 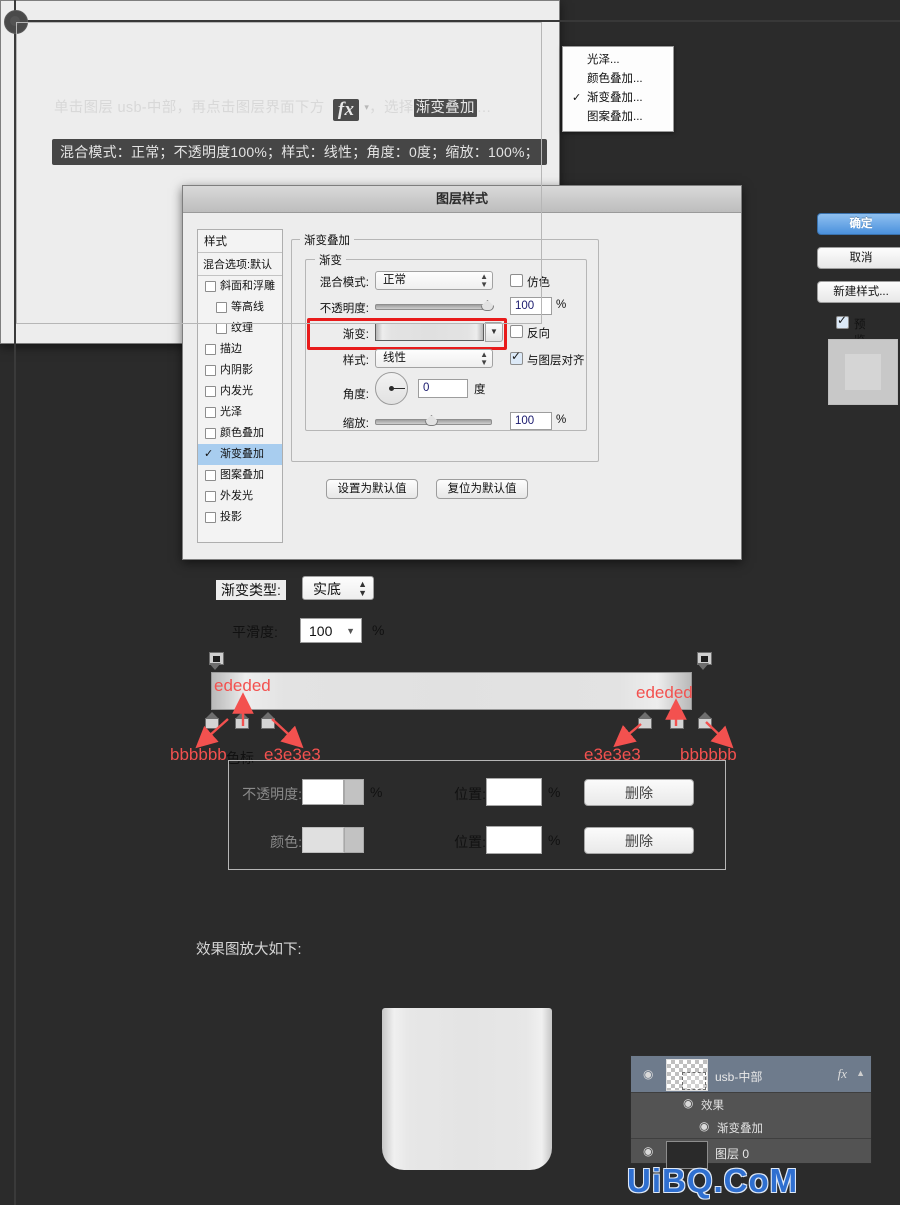 What do you see at coordinates (338, 588) in the screenshot?
I see `gradient-type-select: 实底 ▲ ▼` at bounding box center [338, 588].